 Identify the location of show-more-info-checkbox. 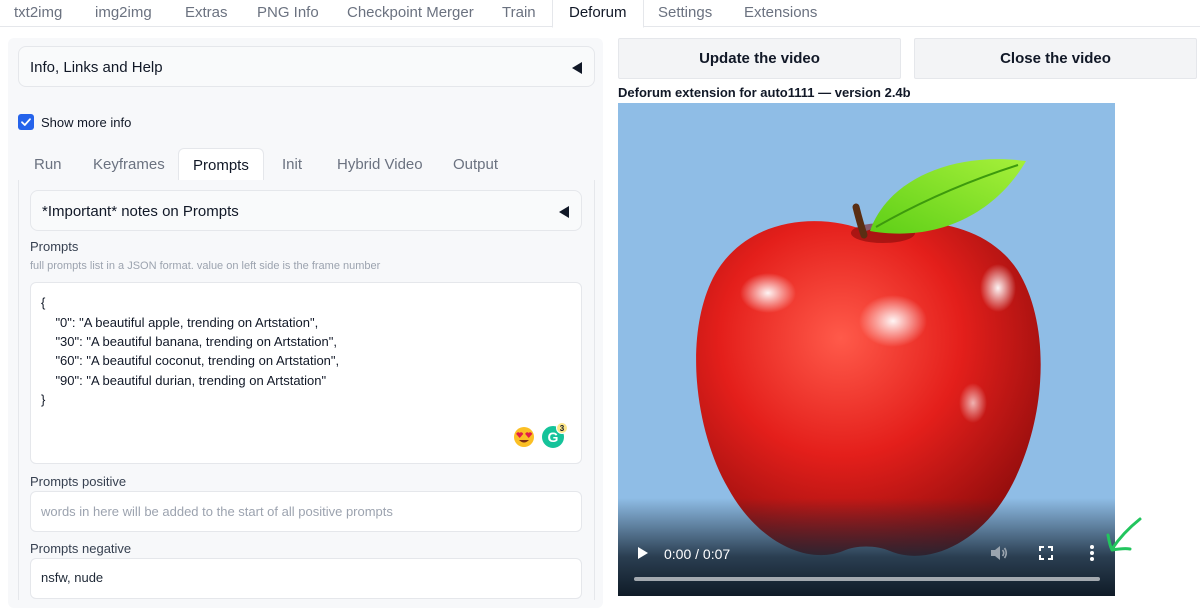
(26, 122).